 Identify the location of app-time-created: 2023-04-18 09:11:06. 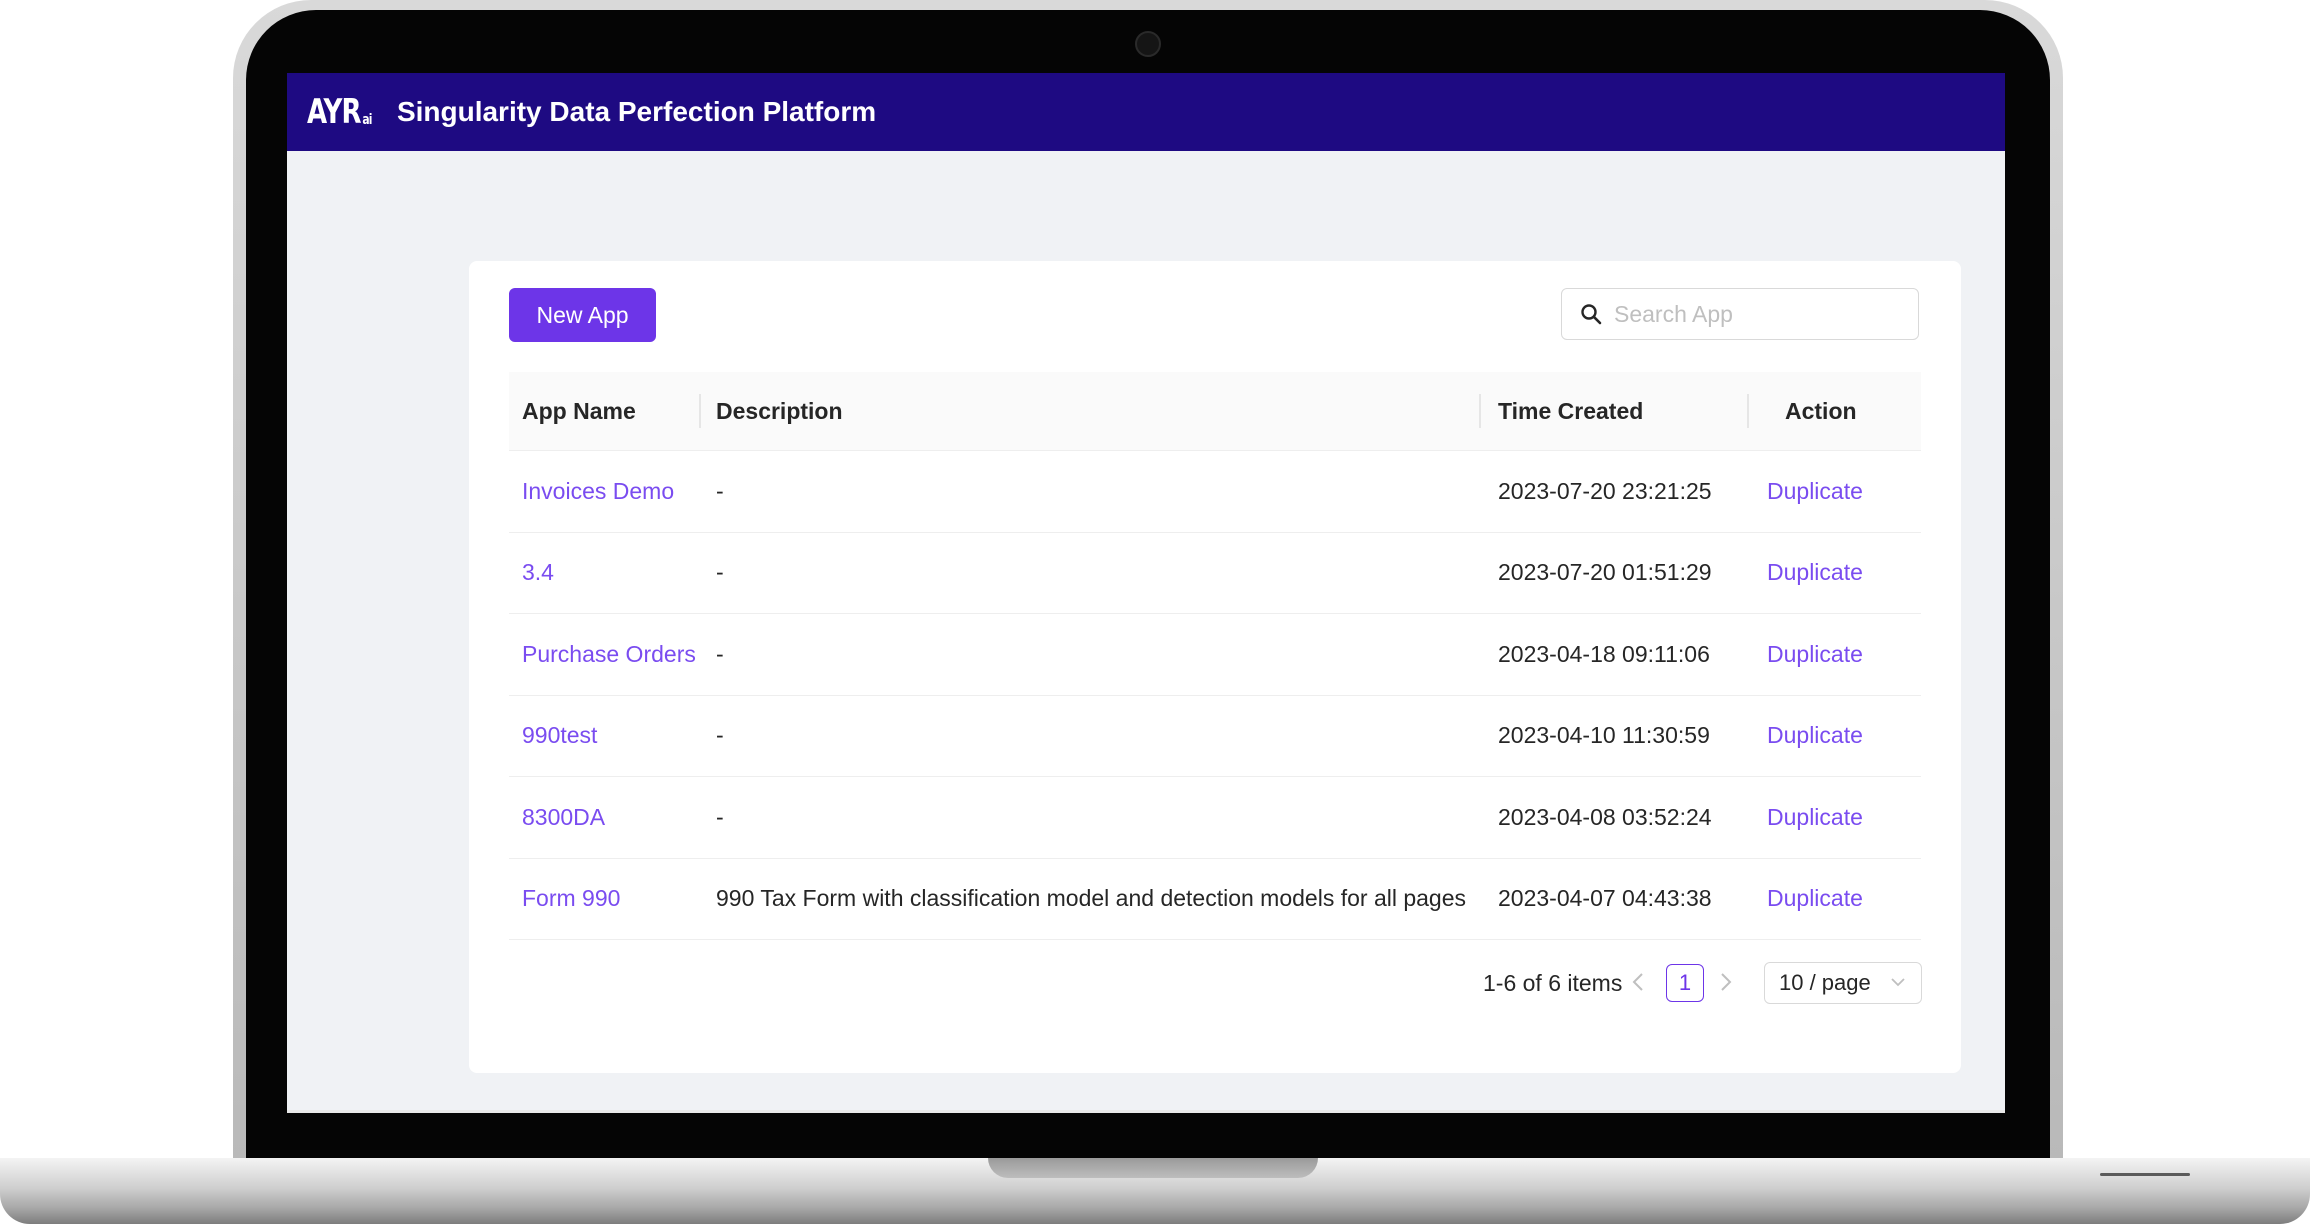
(1604, 653).